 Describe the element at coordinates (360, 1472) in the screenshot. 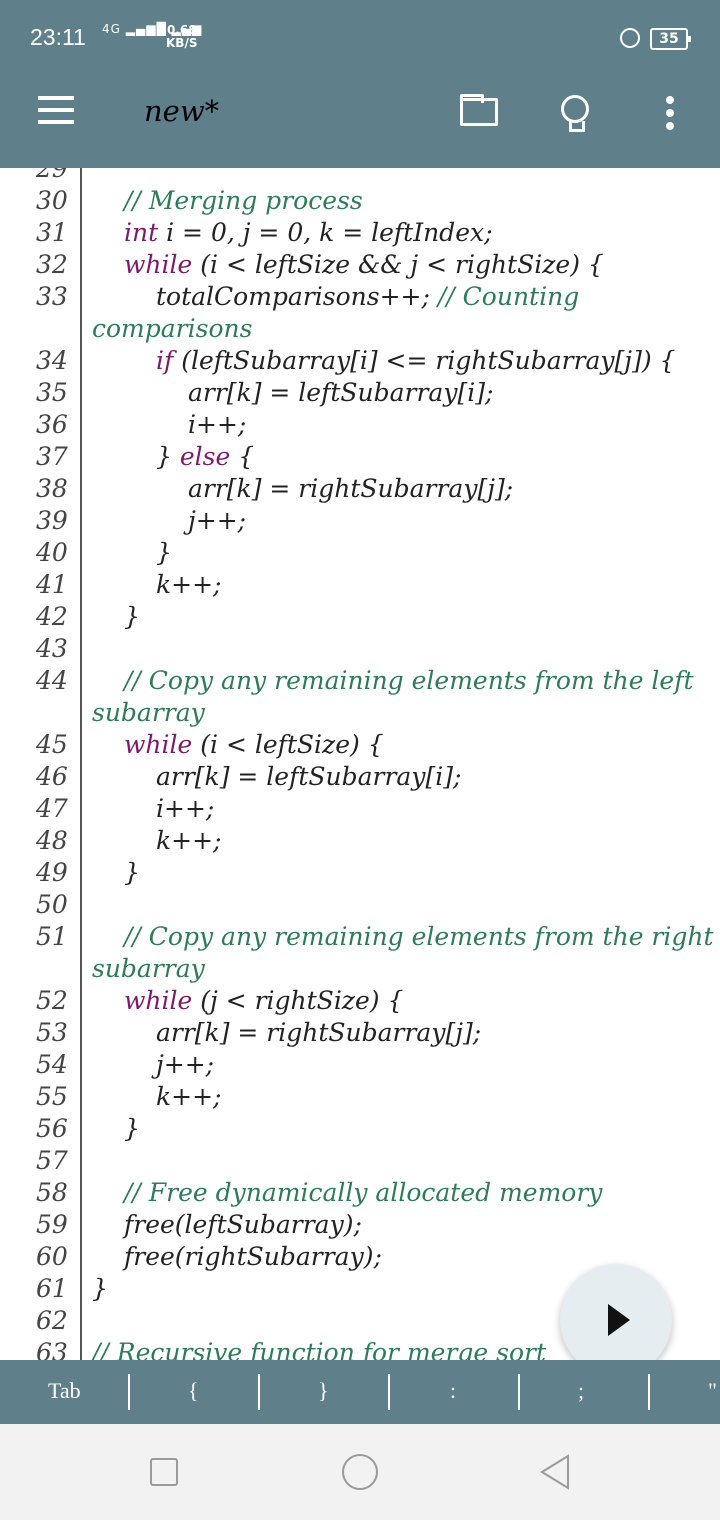

I see `home-icon` at that location.